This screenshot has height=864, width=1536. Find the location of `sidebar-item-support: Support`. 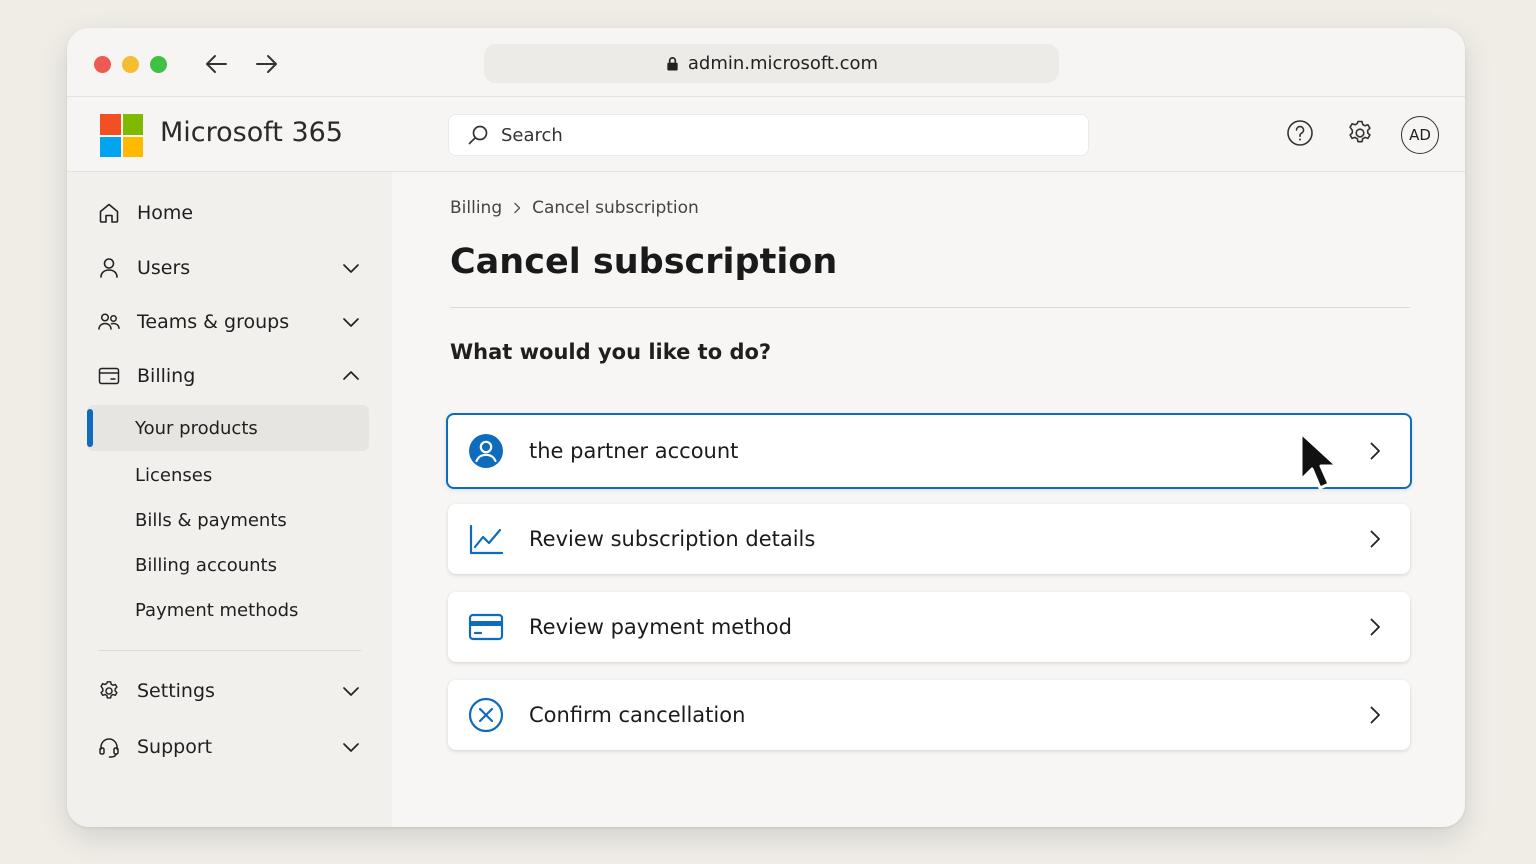

sidebar-item-support: Support is located at coordinates (232, 747).